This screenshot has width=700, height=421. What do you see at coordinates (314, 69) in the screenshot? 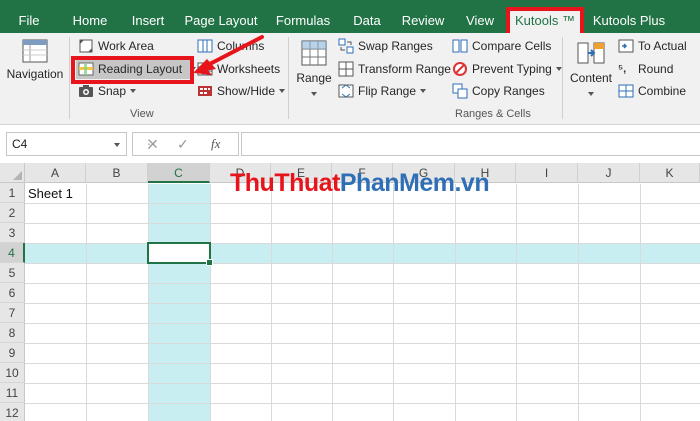
I see `range-button: Range` at bounding box center [314, 69].